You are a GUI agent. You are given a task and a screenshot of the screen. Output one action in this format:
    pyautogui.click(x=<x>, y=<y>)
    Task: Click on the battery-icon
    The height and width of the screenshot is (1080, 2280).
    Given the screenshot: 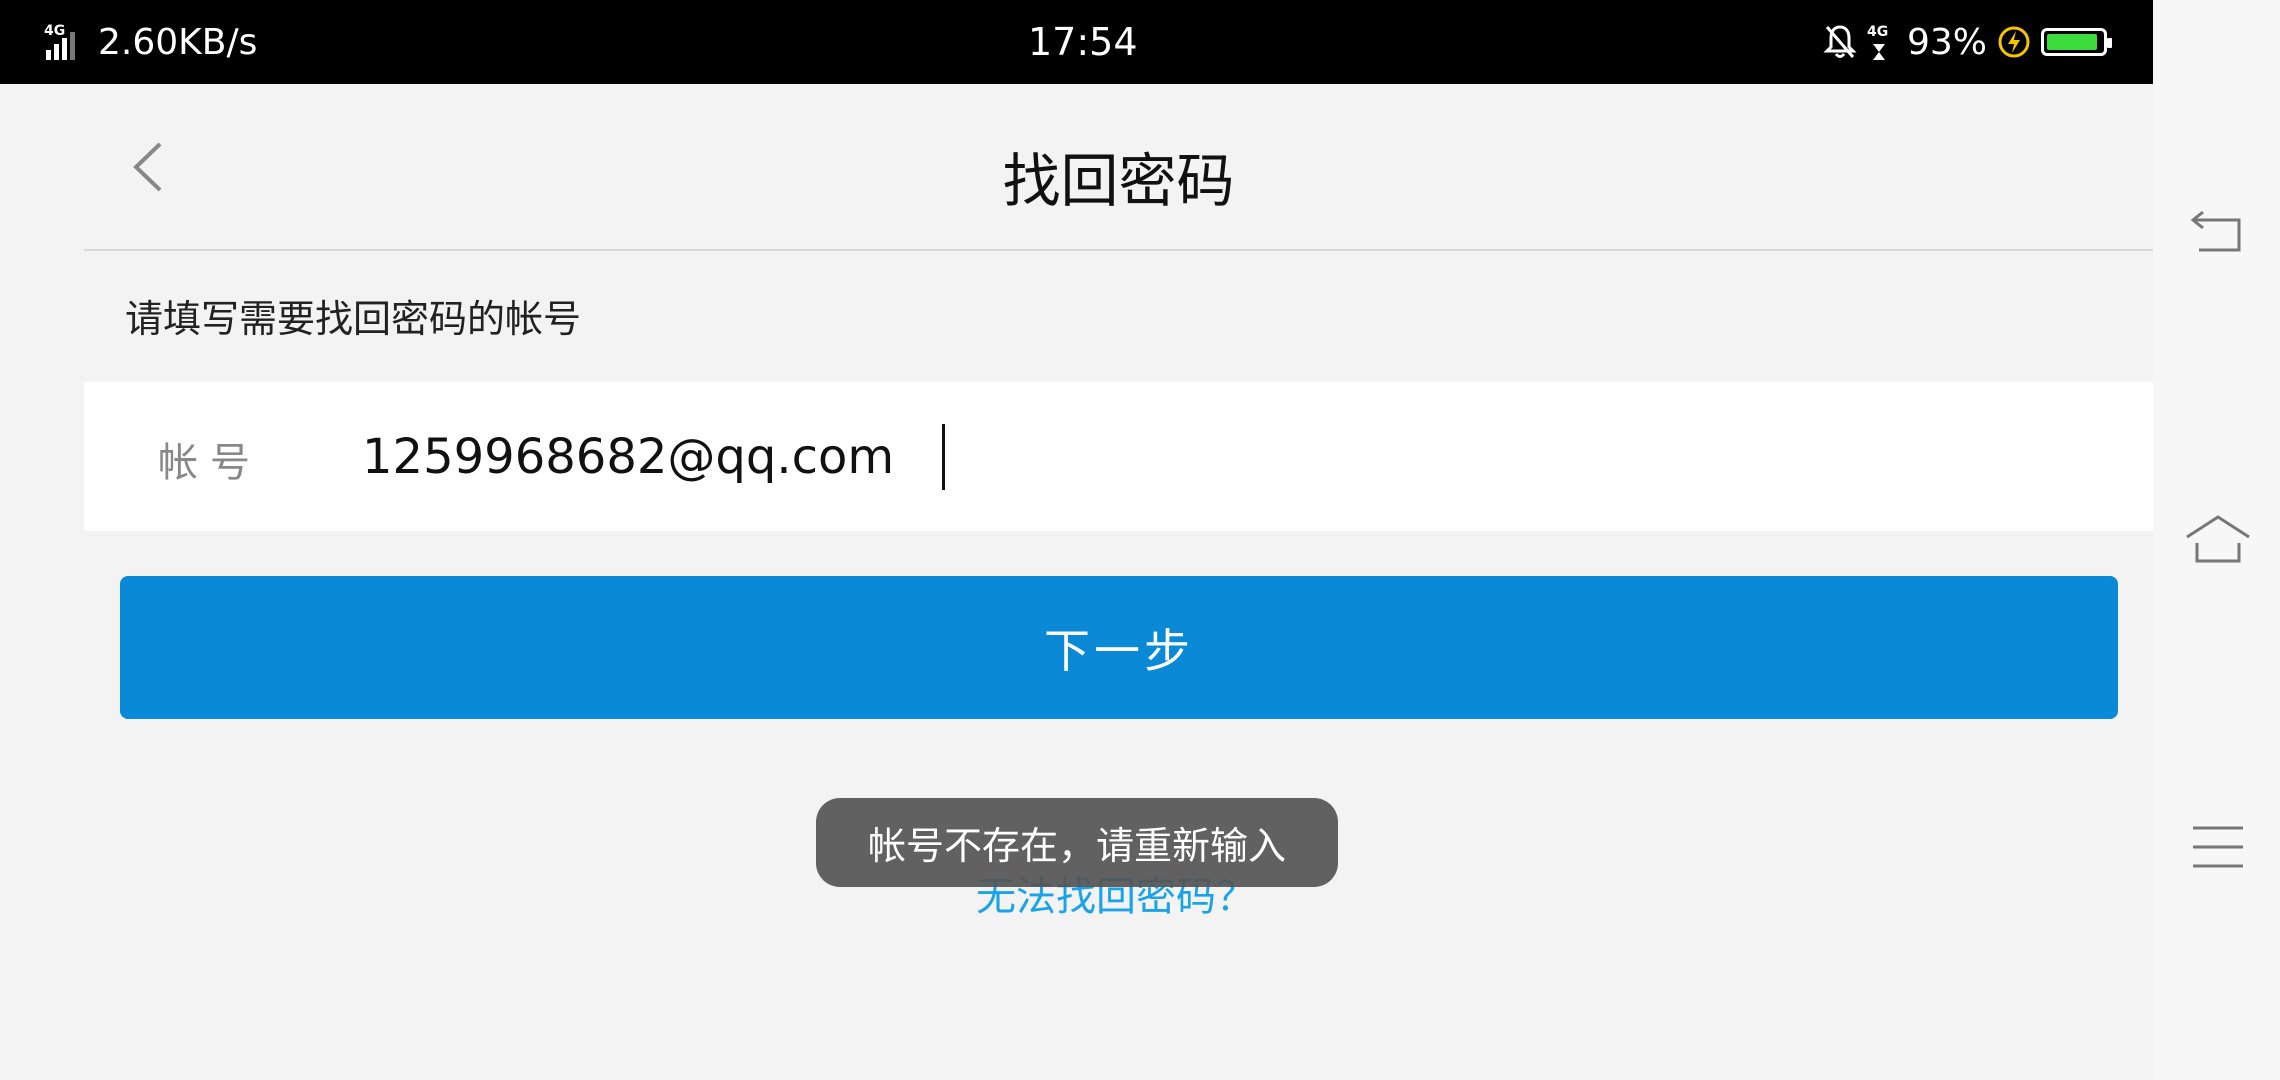 What is the action you would take?
    pyautogui.click(x=2076, y=42)
    